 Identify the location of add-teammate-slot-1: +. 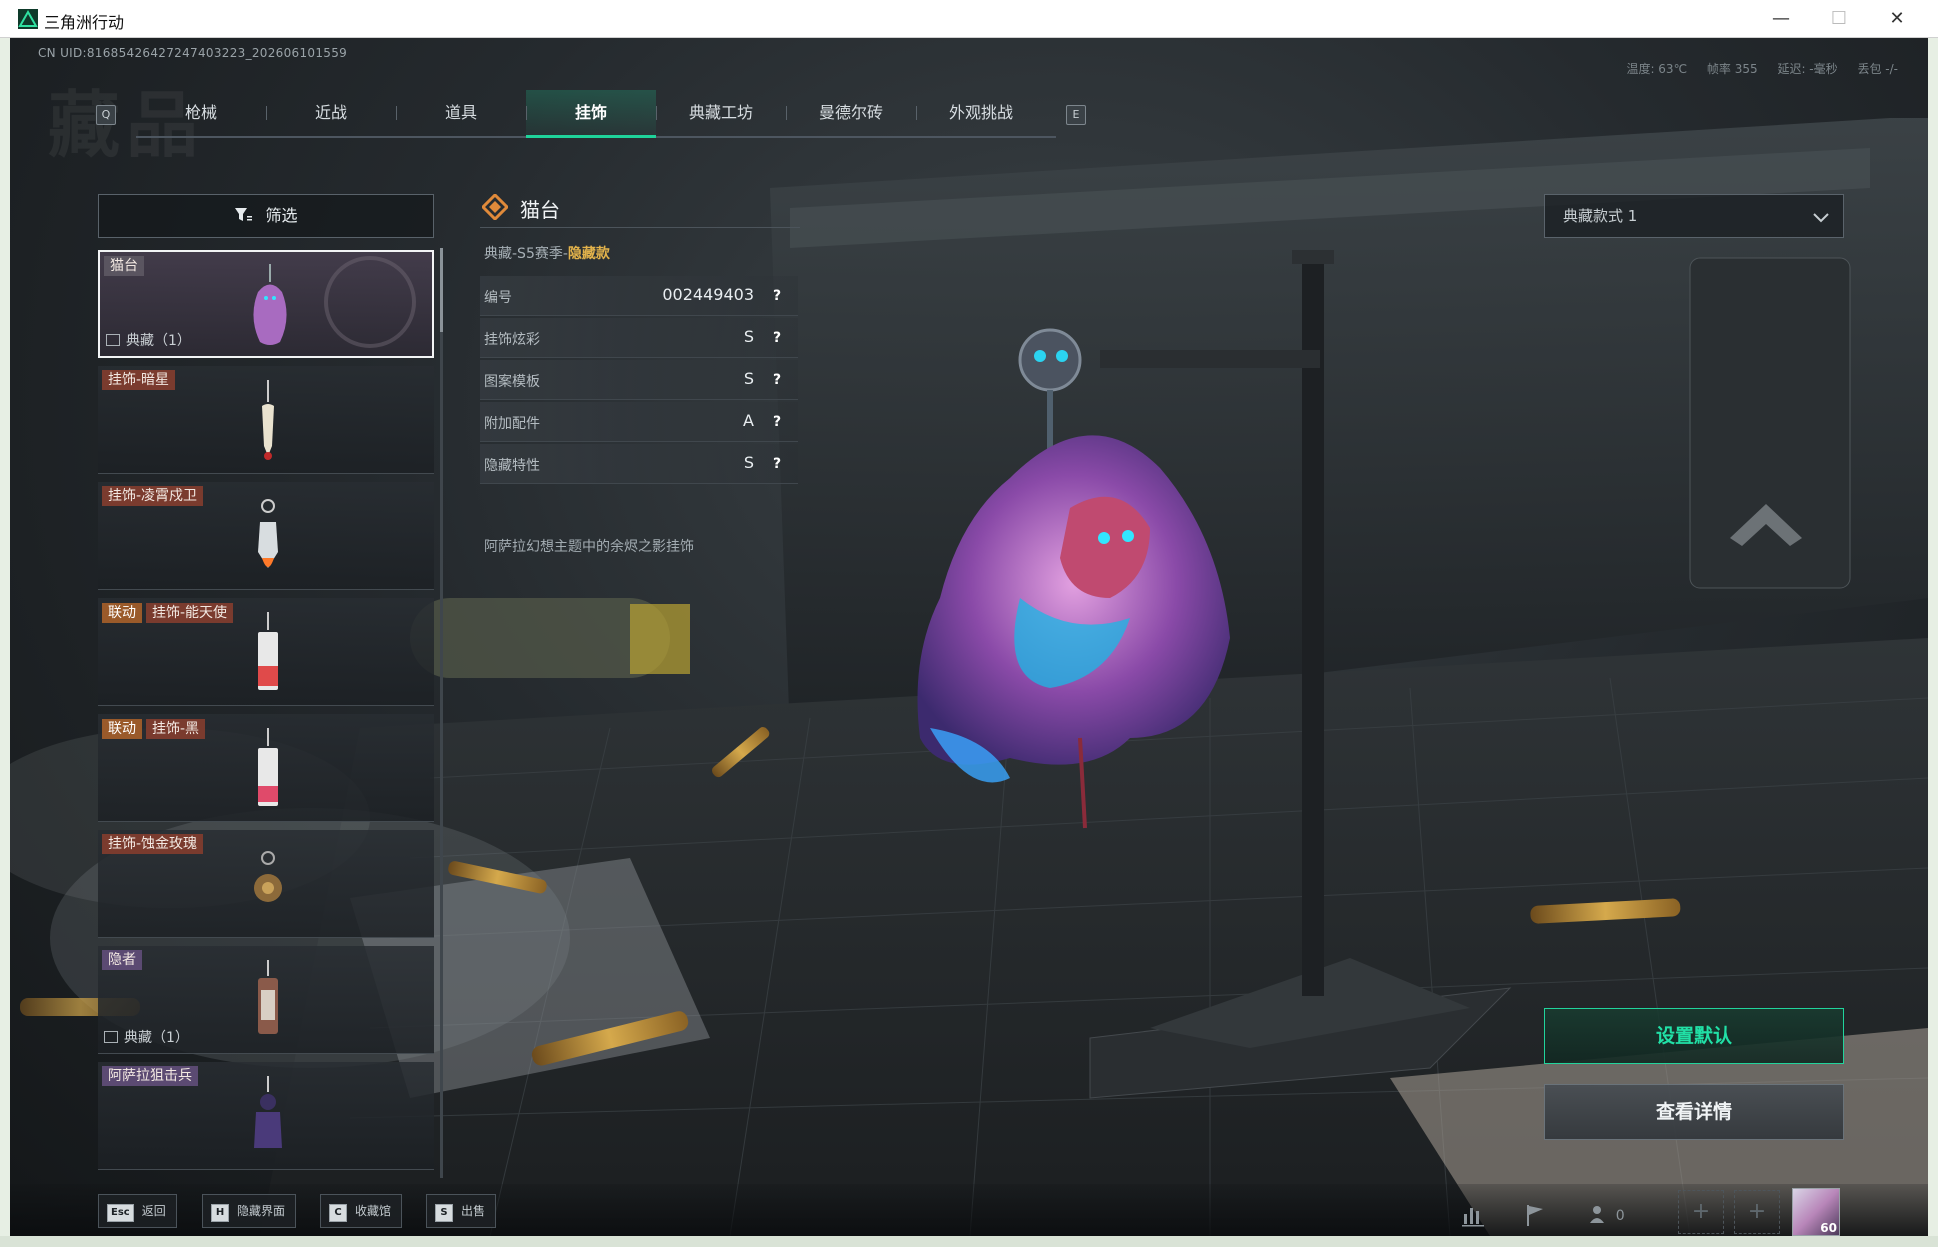
(1701, 1212).